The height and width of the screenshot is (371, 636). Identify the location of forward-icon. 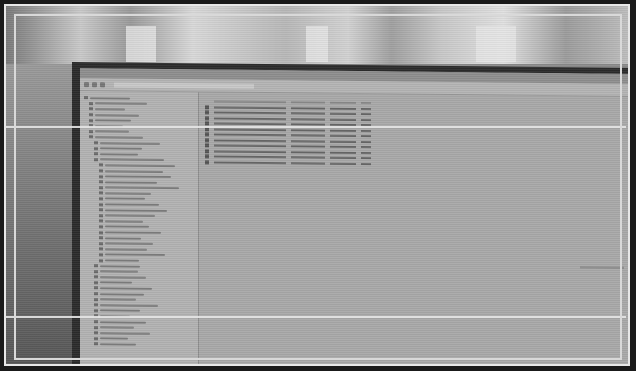
(94, 84).